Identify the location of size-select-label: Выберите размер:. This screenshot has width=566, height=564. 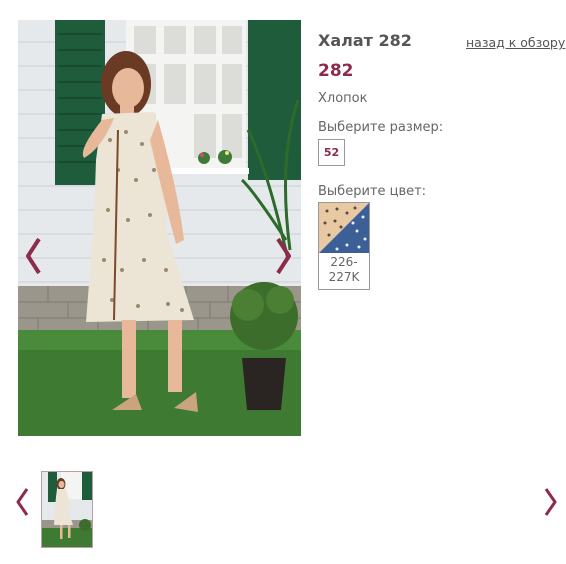
(381, 127).